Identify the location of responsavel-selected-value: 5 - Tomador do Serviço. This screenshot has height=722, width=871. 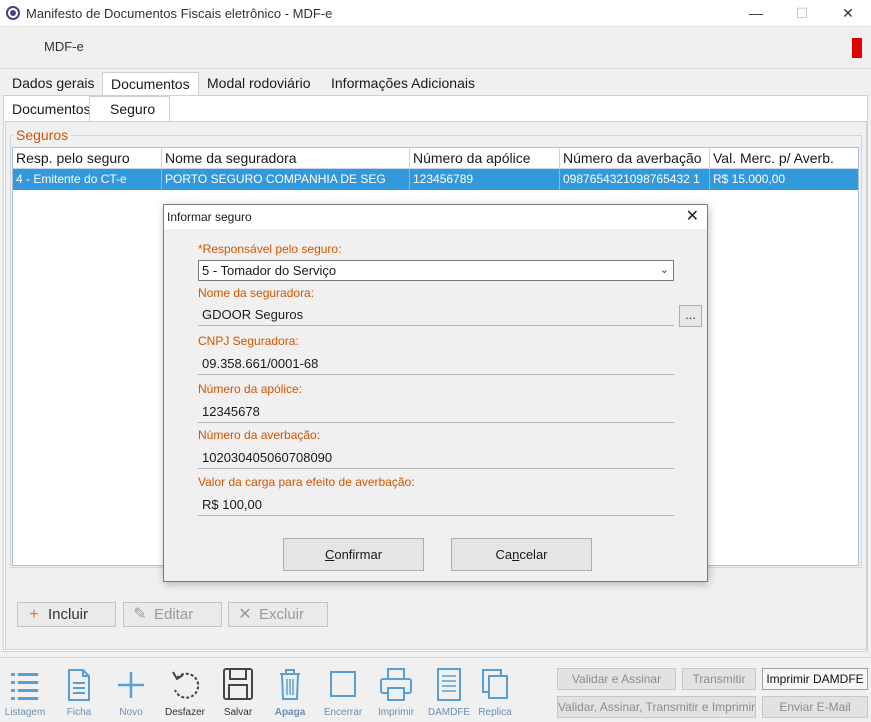
(269, 270).